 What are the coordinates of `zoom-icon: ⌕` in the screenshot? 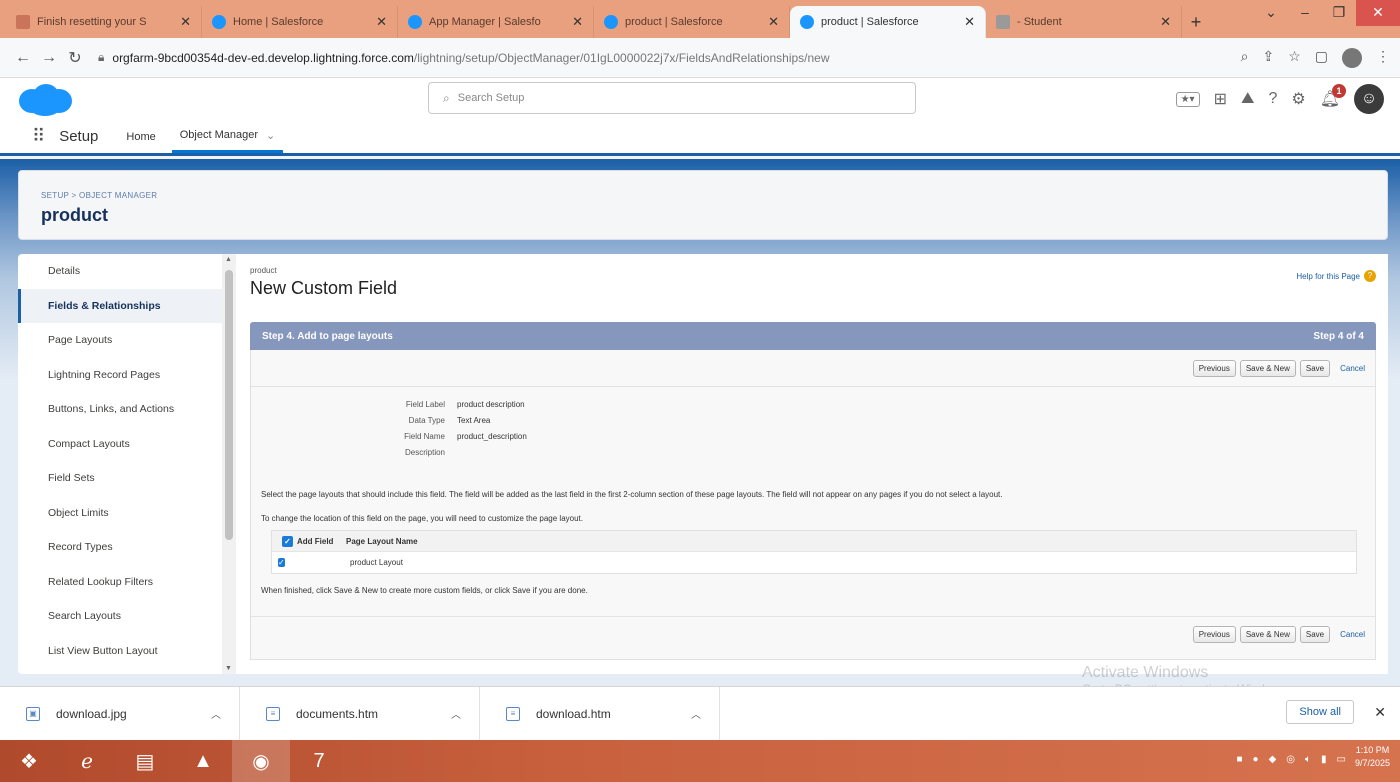 It's located at (1245, 58).